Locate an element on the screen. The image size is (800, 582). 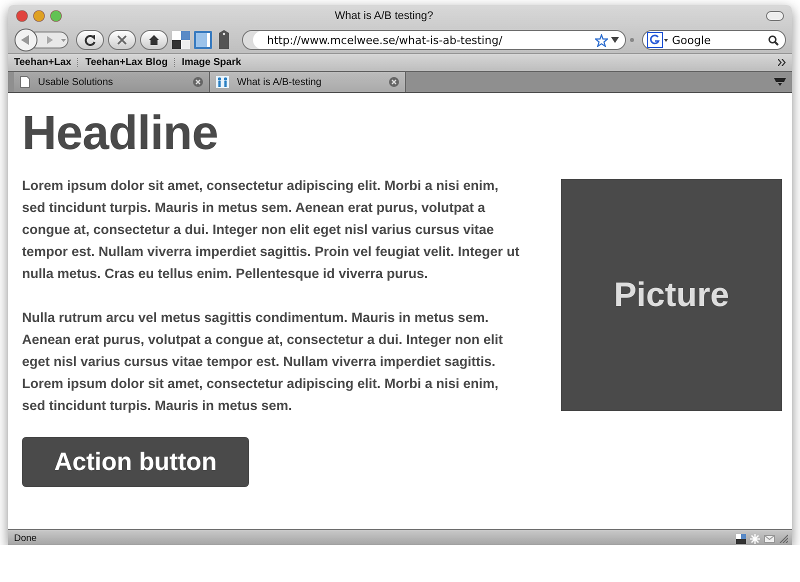
stop-icon is located at coordinates (122, 40).